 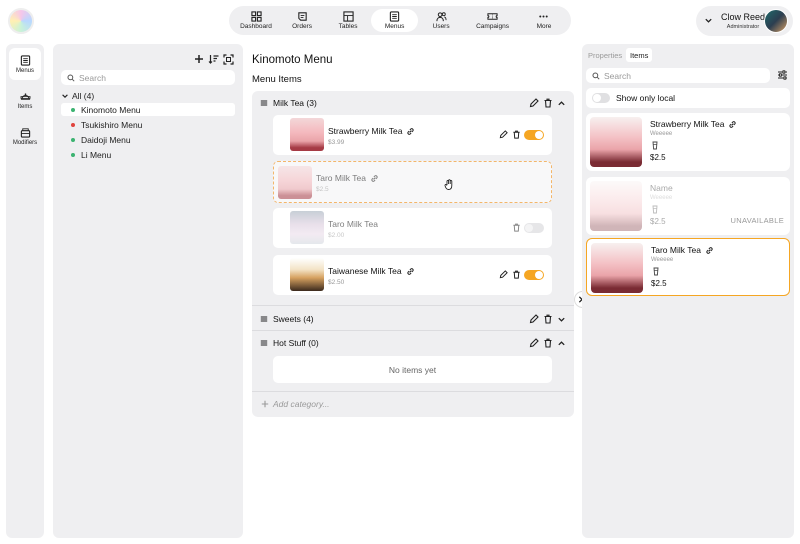 What do you see at coordinates (639, 55) in the screenshot?
I see `tab-items: Items` at bounding box center [639, 55].